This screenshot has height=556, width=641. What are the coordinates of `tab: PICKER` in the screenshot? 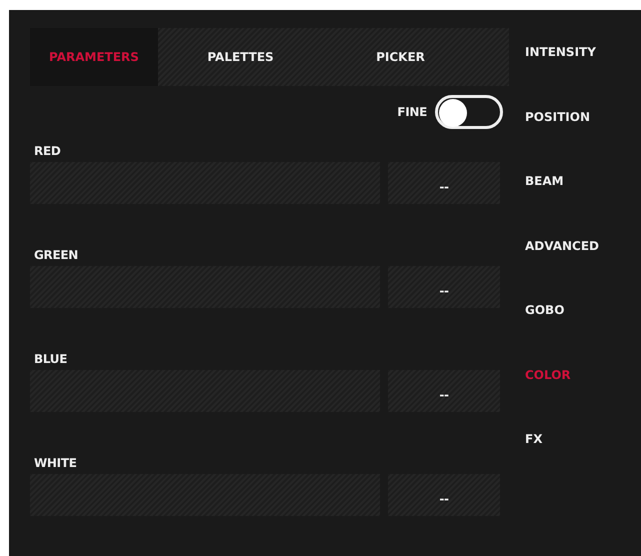 It's located at (400, 57).